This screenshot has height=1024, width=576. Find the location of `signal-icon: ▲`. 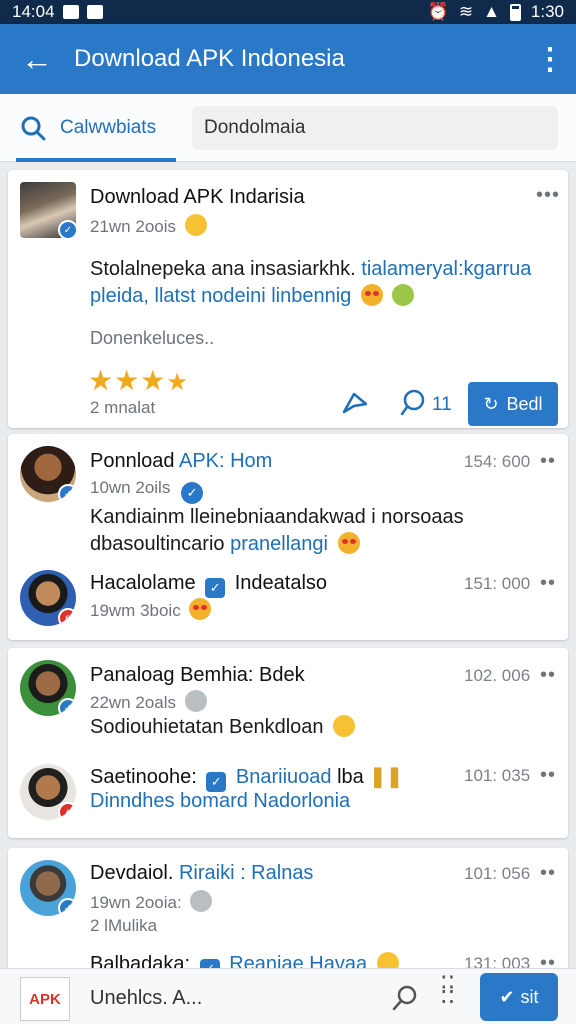

signal-icon: ▲ is located at coordinates (491, 11).